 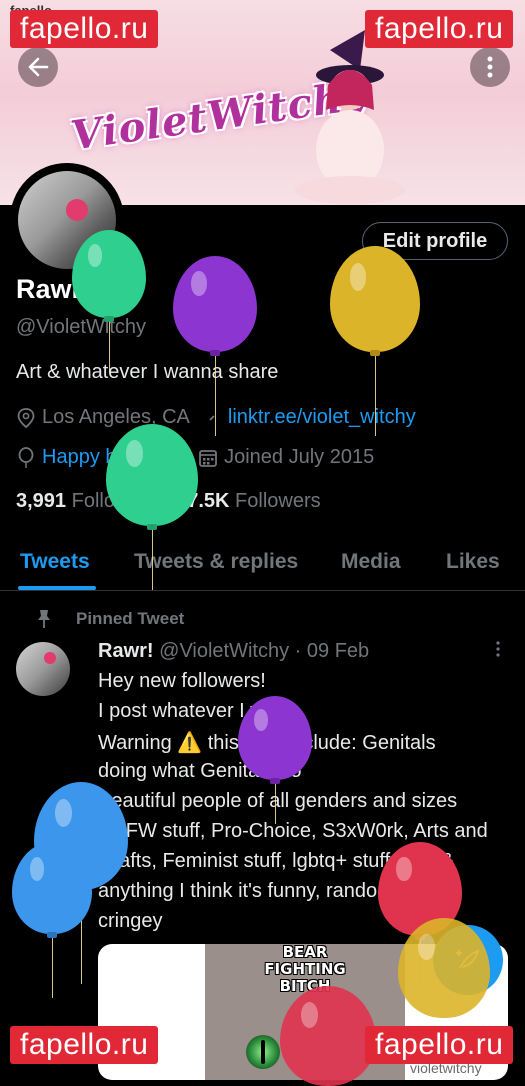 I want to click on banner-character-art, so click(x=350, y=117).